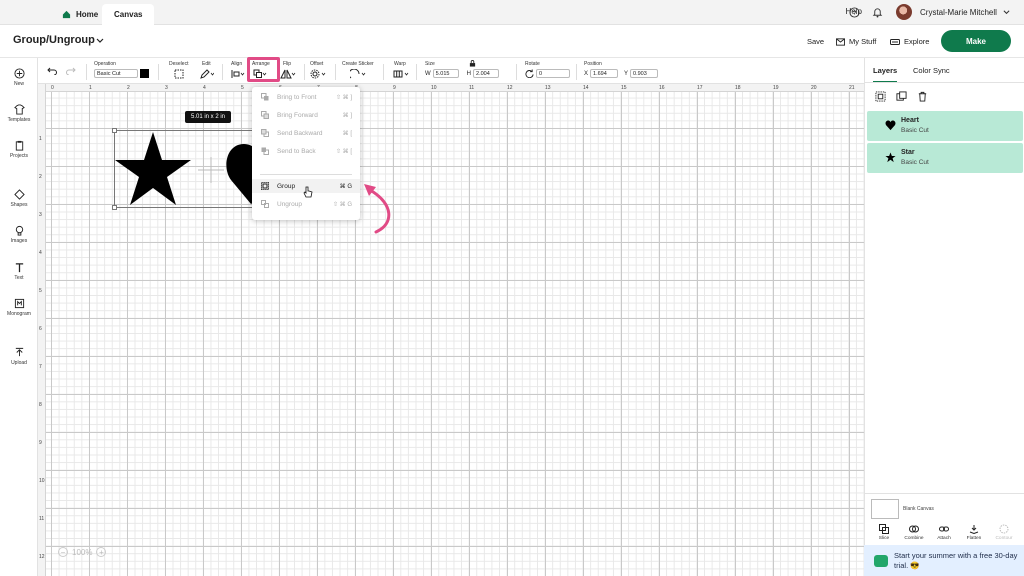  What do you see at coordinates (54, 40) in the screenshot?
I see `project-title: Group/Ungroup` at bounding box center [54, 40].